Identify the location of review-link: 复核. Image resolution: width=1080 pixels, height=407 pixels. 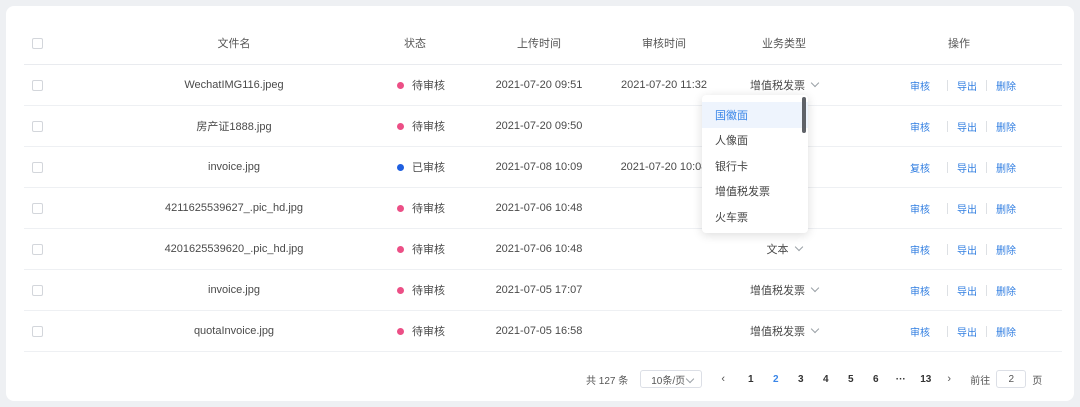
(920, 167).